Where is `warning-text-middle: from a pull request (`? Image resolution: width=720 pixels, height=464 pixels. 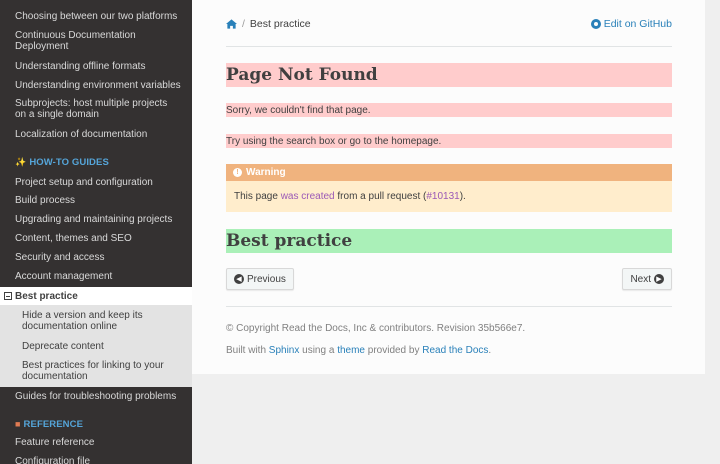
warning-text-middle: from a pull request ( is located at coordinates (380, 196).